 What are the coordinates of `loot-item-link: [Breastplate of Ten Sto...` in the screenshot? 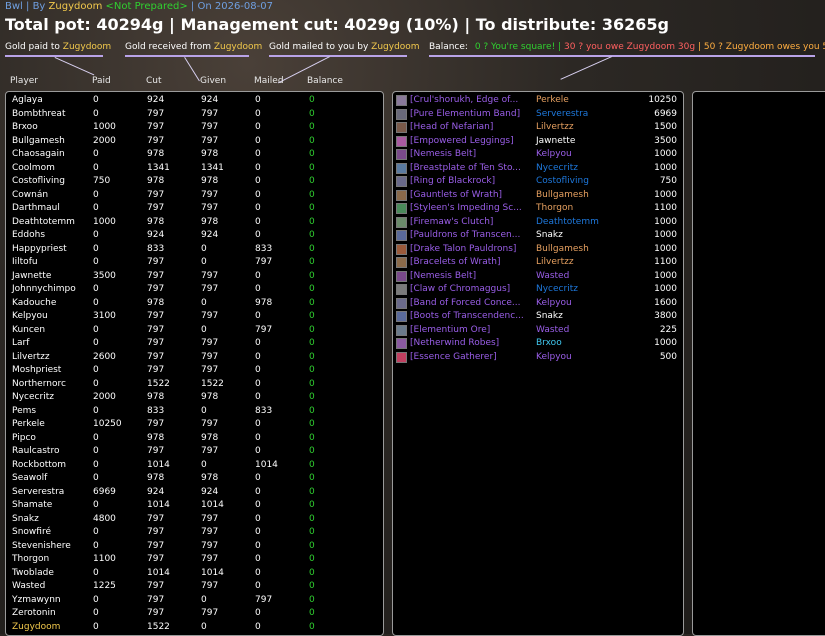 It's located at (470, 168).